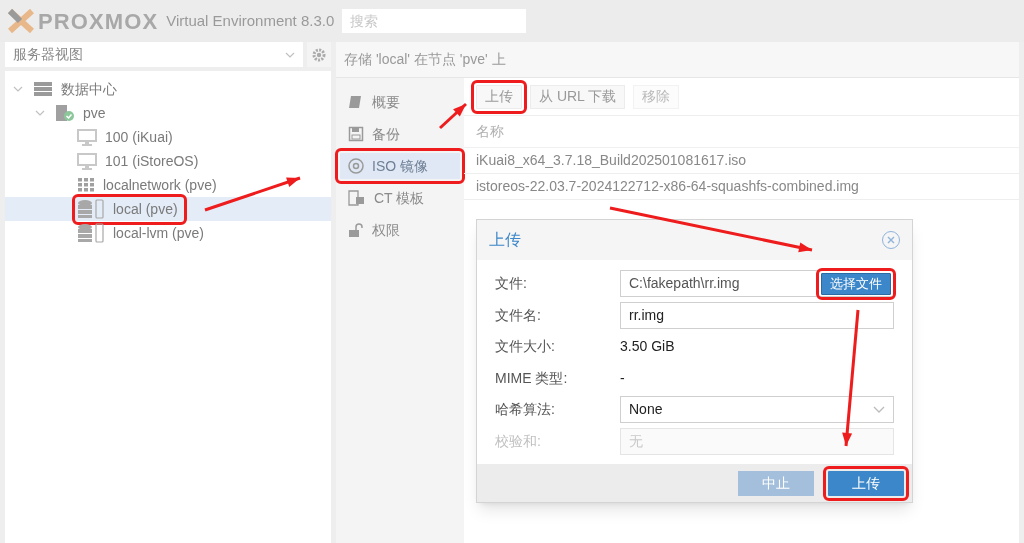 The width and height of the screenshot is (1024, 543). I want to click on settings-button, so click(319, 54).